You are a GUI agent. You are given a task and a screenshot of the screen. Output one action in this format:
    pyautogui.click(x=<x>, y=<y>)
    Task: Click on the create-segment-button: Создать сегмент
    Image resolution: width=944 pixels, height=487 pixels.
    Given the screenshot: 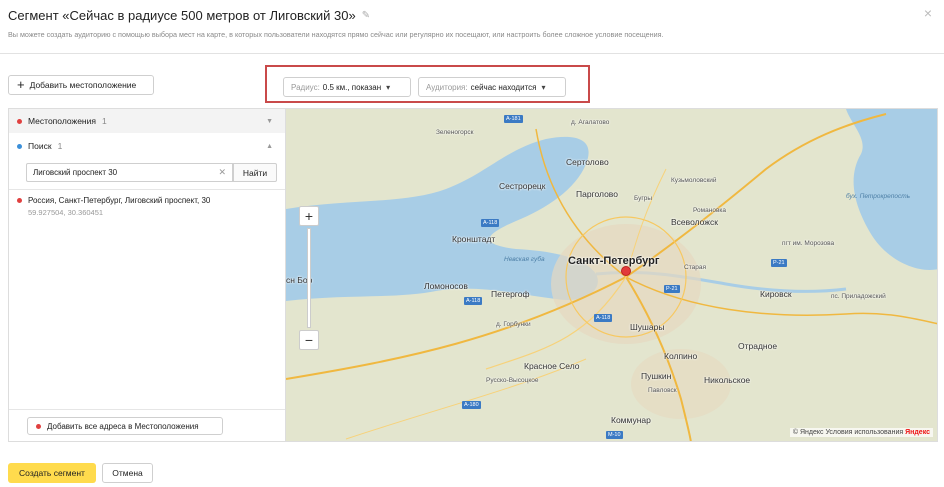 What is the action you would take?
    pyautogui.click(x=52, y=473)
    